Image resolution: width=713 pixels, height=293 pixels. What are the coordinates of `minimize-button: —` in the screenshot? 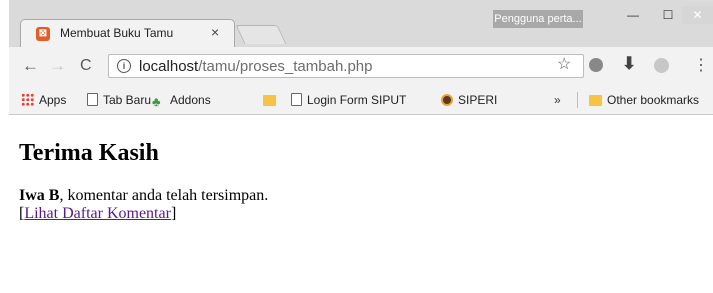 It's located at (633, 15).